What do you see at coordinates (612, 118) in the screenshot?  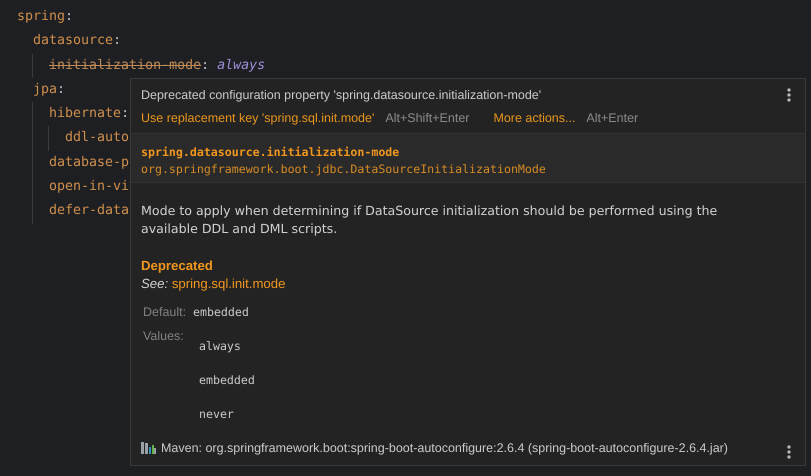 I see `shortcut-hint: Alt+Enter` at bounding box center [612, 118].